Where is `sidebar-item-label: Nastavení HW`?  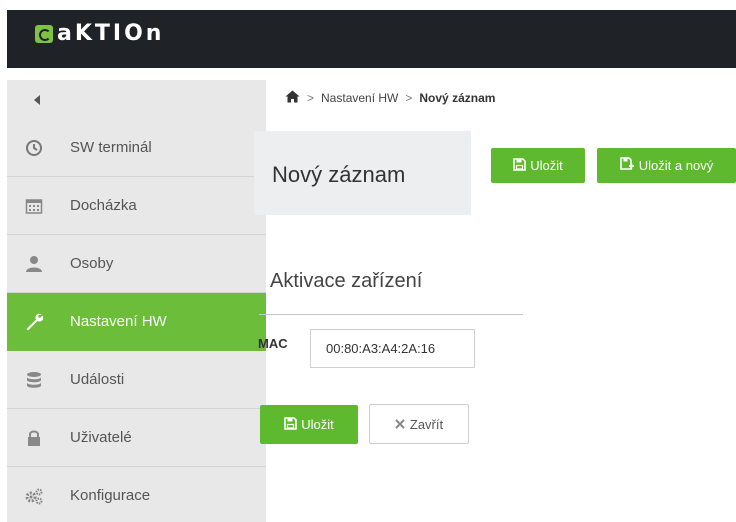 sidebar-item-label: Nastavení HW is located at coordinates (118, 321).